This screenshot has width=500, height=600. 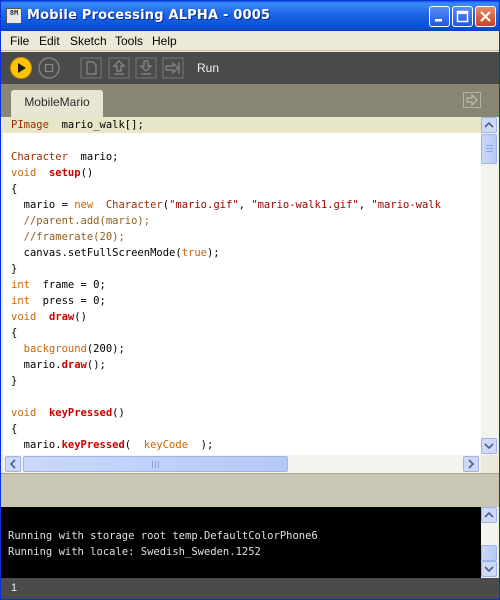 I want to click on code-token: "mario-walk1.gif", so click(x=305, y=205).